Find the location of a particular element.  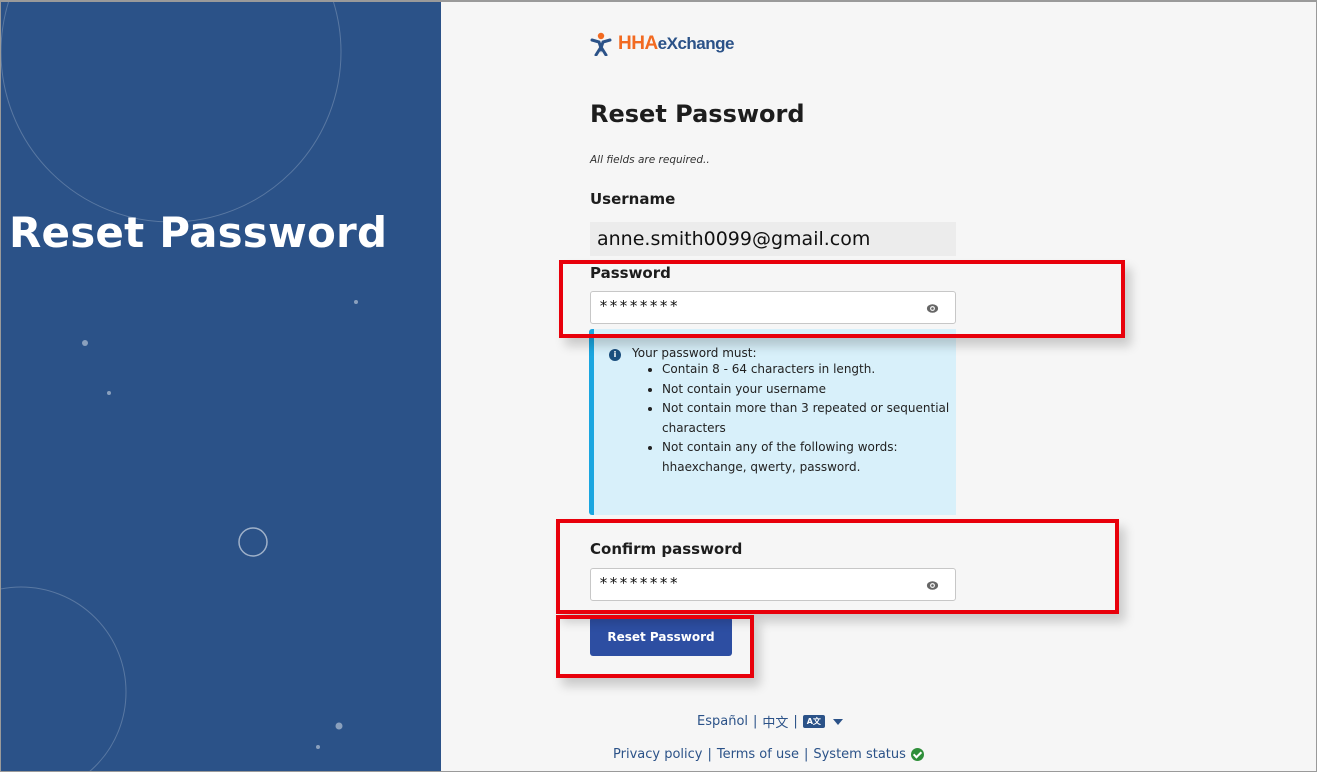

system-status-link: System status is located at coordinates (859, 754).